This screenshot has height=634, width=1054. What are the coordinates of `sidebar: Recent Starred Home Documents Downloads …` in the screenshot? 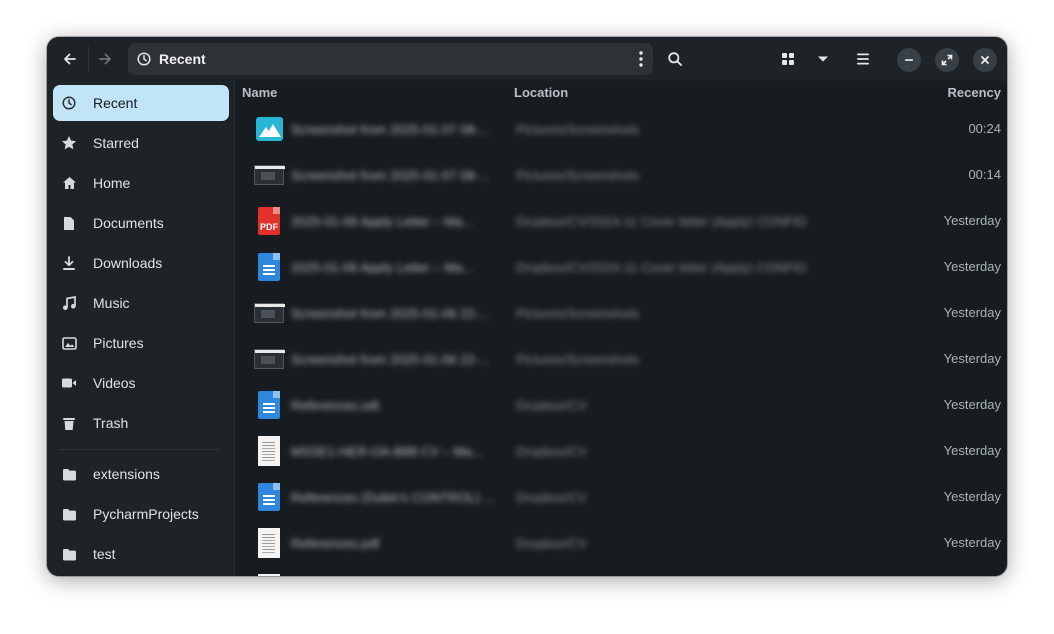 It's located at (141, 328).